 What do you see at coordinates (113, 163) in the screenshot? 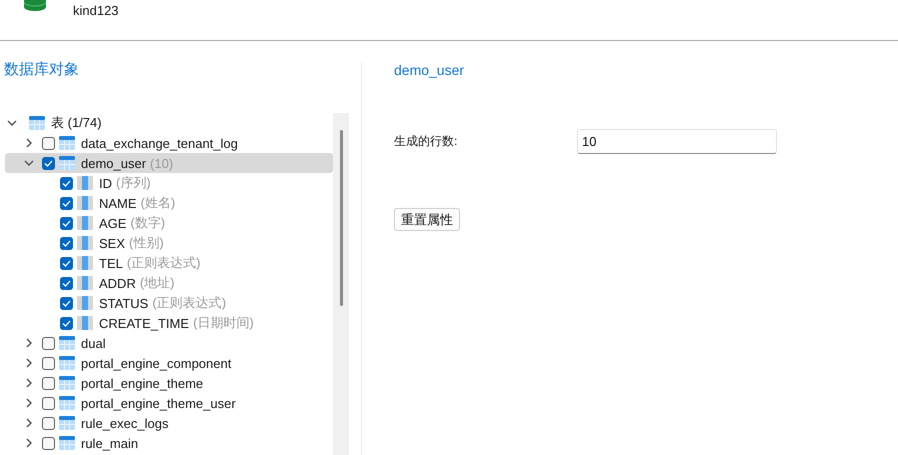
I see `table-name: demo_user` at bounding box center [113, 163].